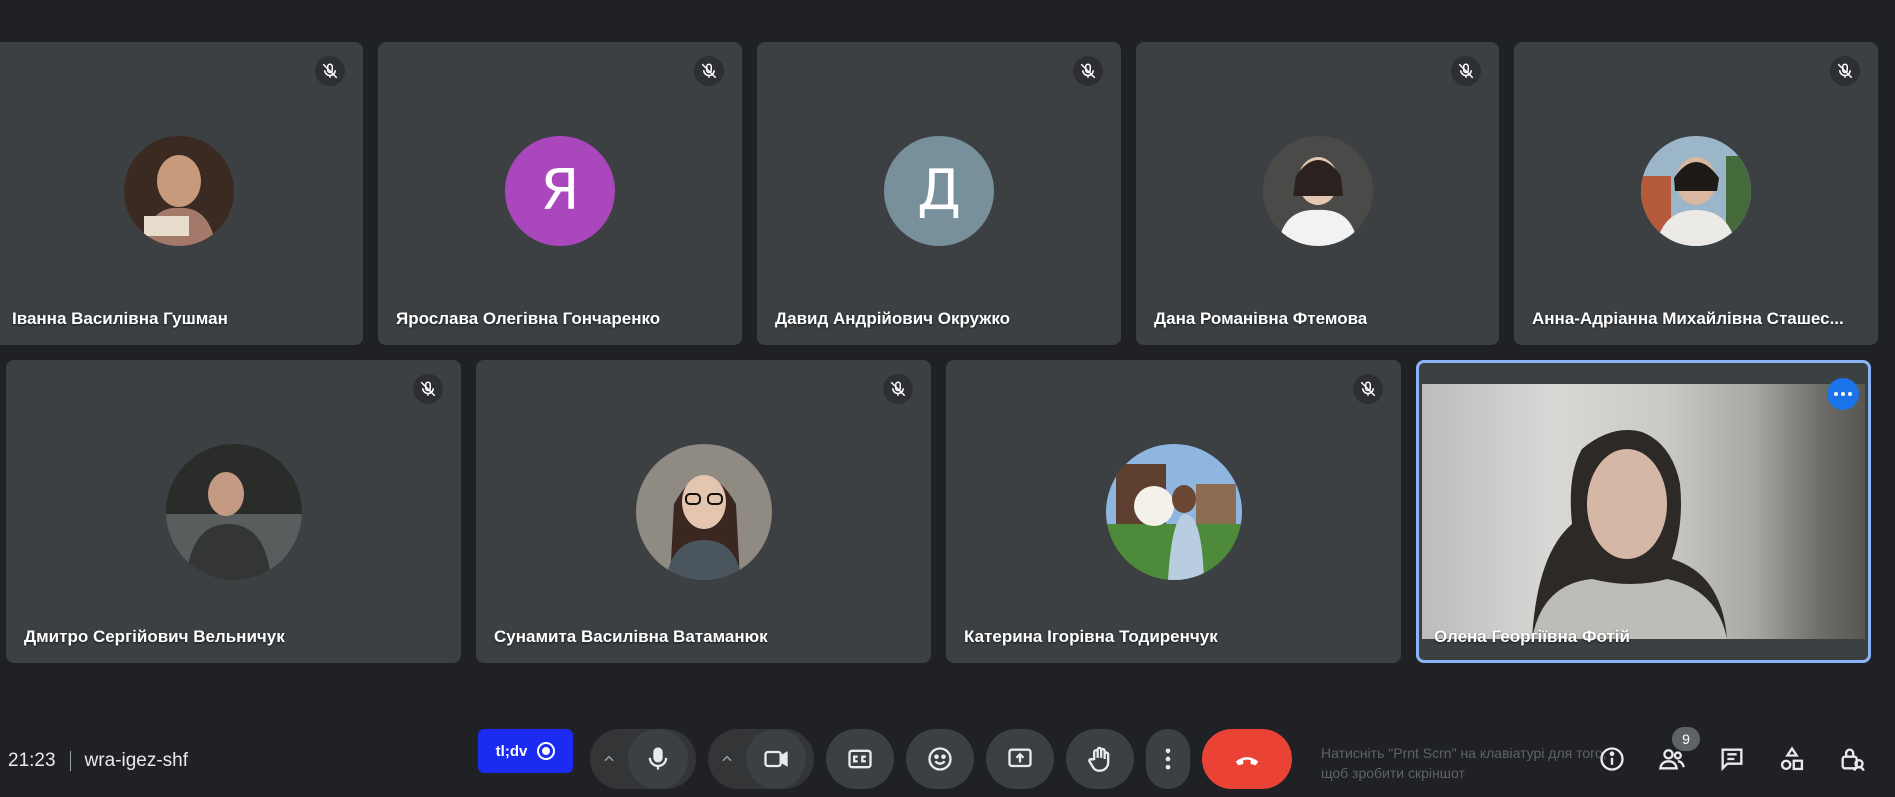 The width and height of the screenshot is (1895, 797). I want to click on participant-avatar: Я, so click(560, 190).